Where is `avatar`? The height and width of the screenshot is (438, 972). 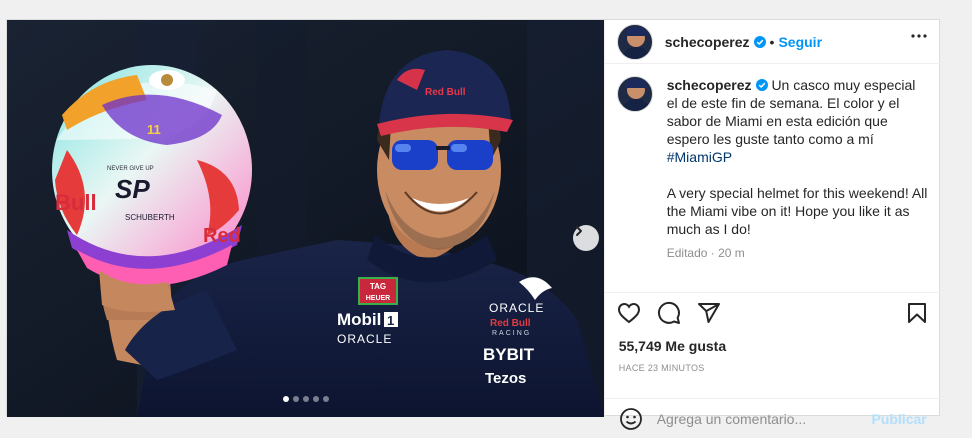 avatar is located at coordinates (634, 41).